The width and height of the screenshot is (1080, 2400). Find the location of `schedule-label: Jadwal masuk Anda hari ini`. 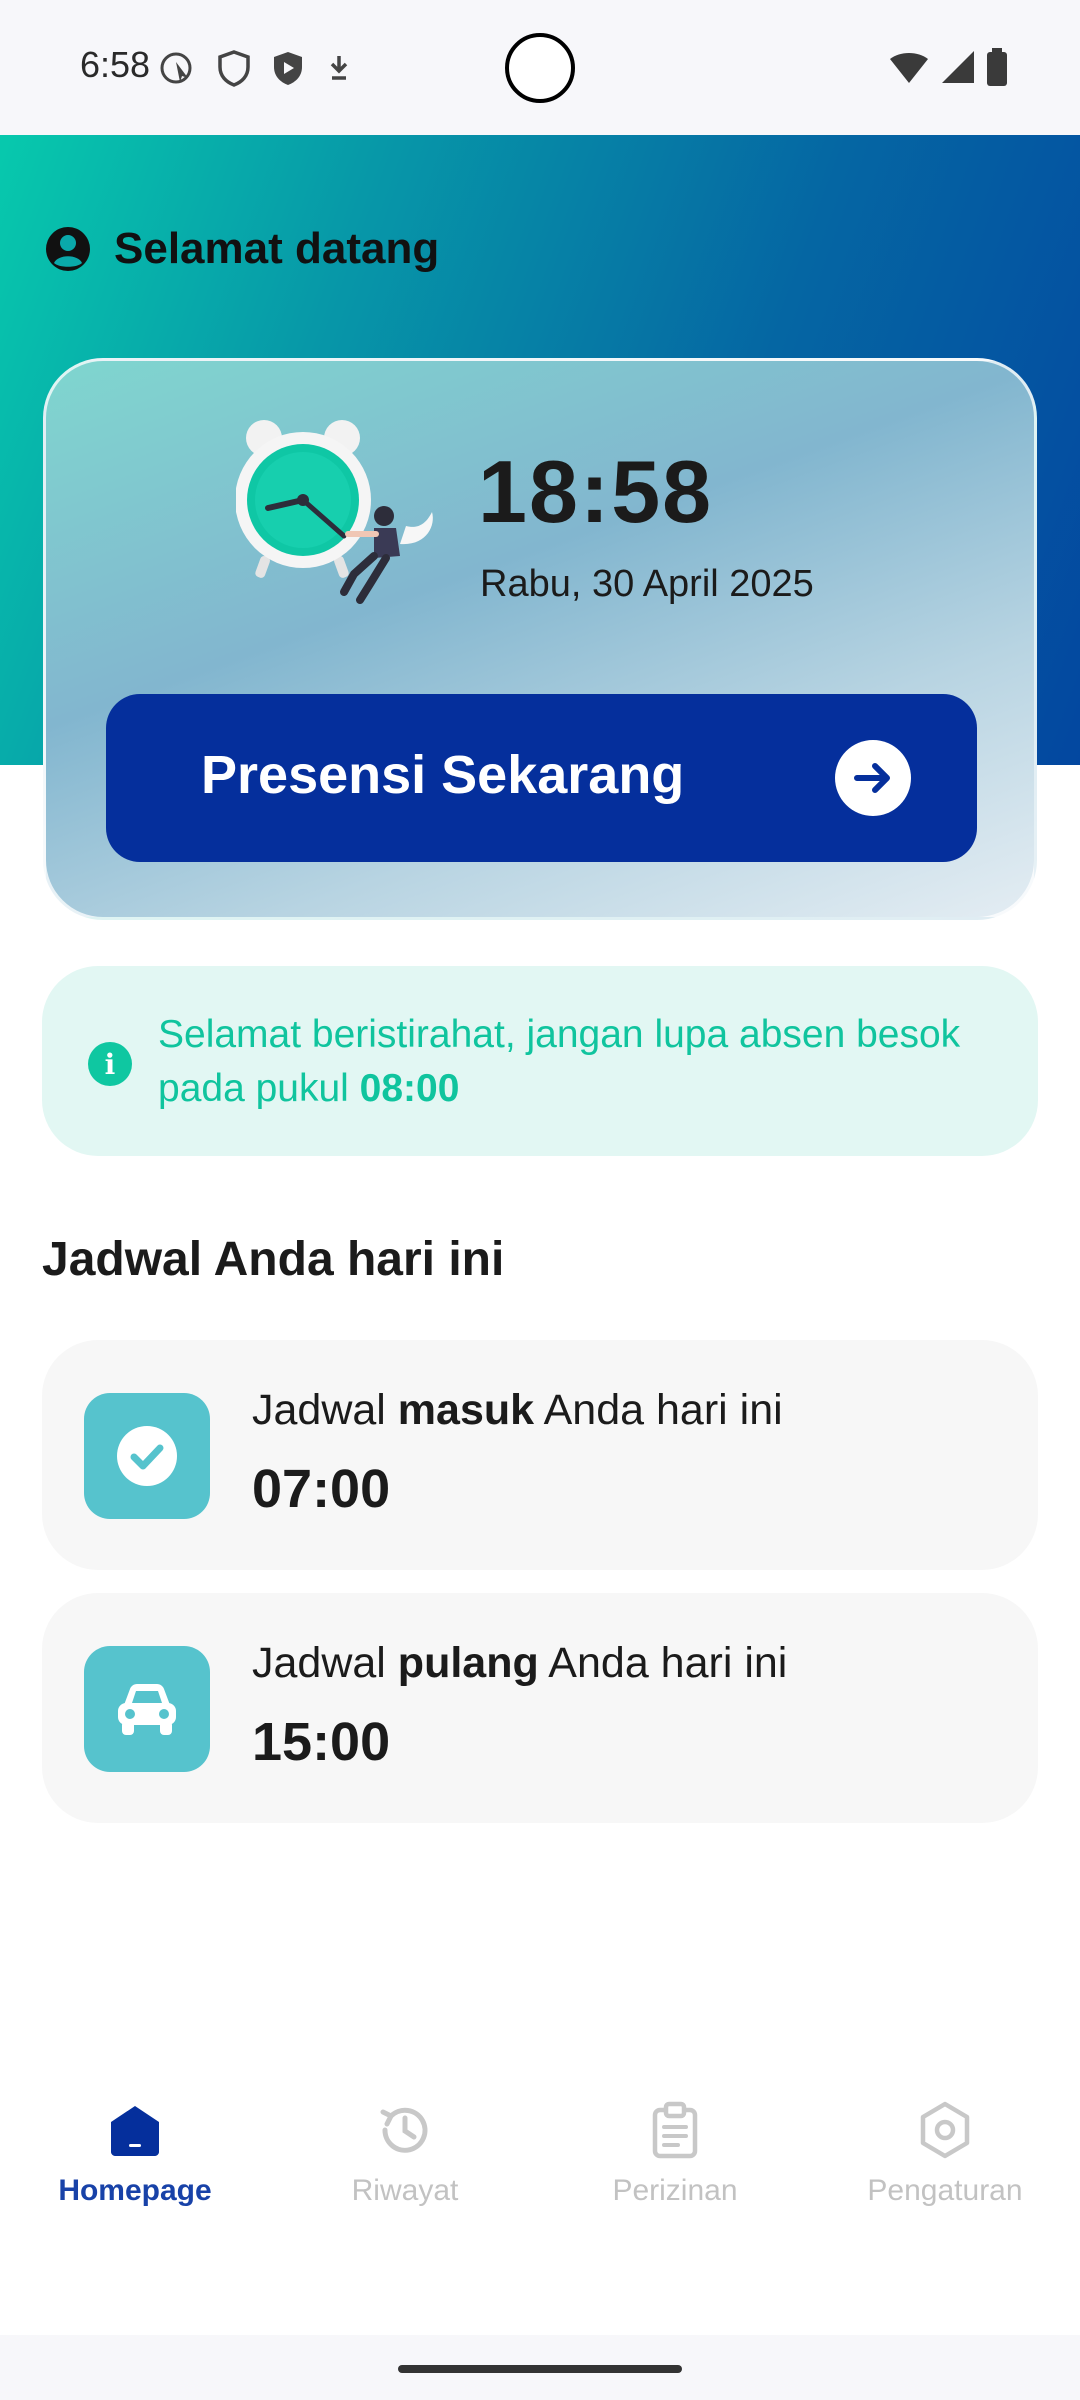

schedule-label: Jadwal masuk Anda hari ini is located at coordinates (517, 1410).